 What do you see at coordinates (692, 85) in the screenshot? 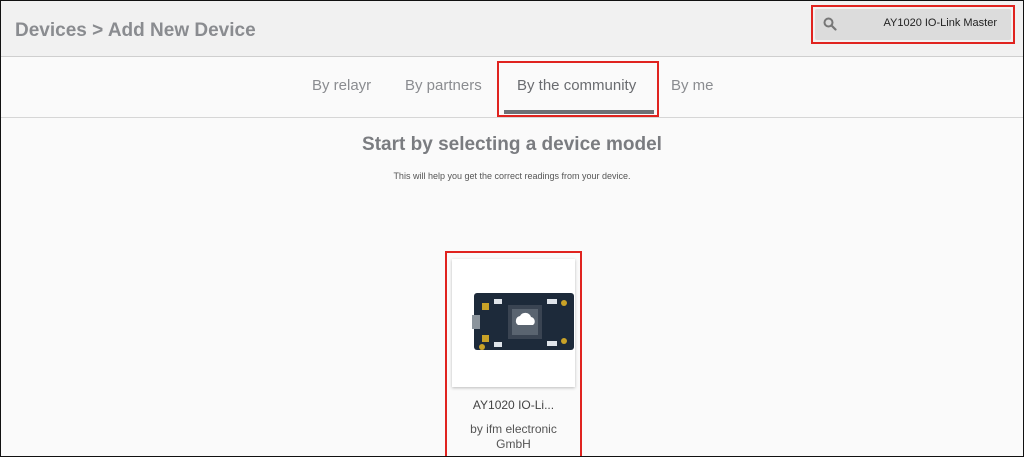
I see `tab-by-me: By me` at bounding box center [692, 85].